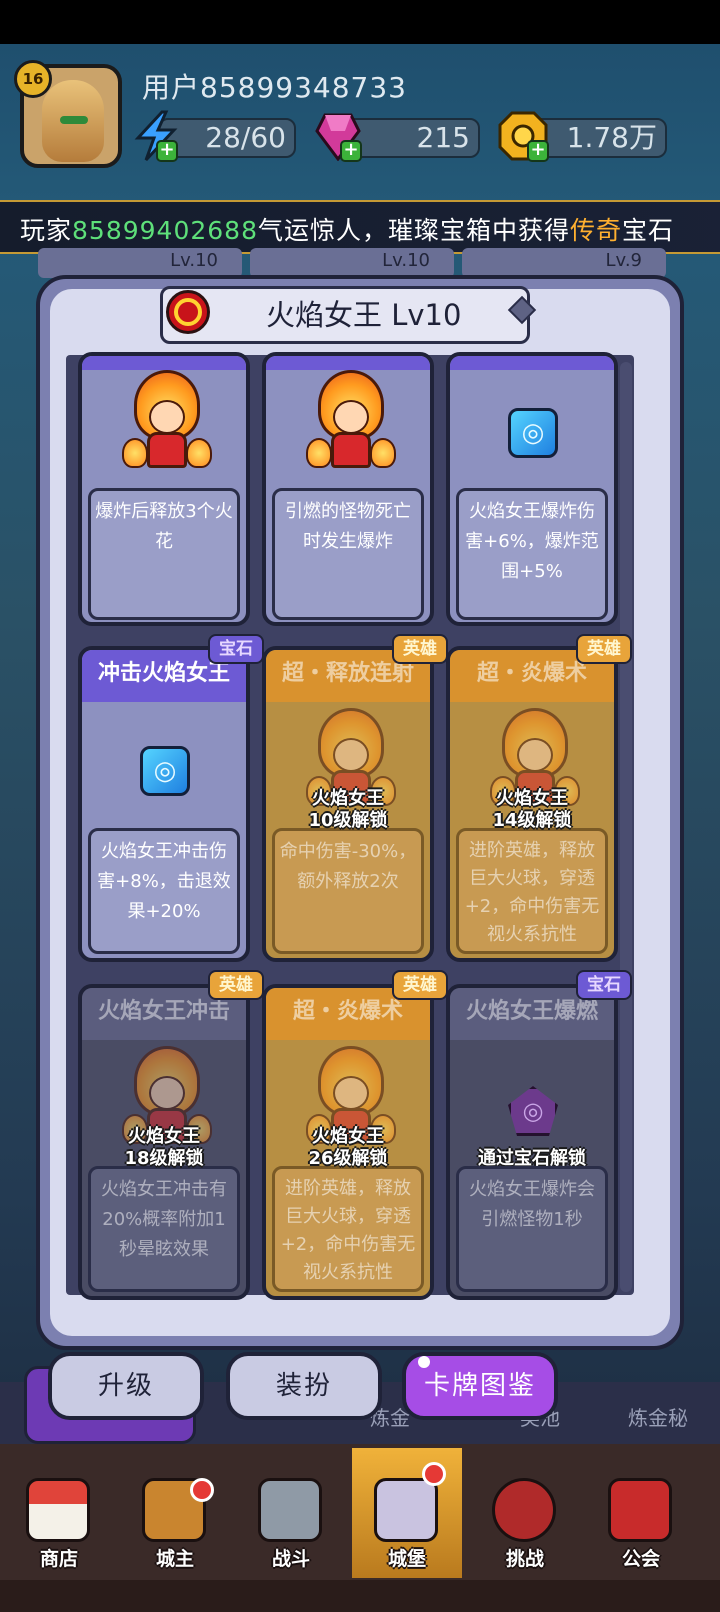 This screenshot has width=720, height=1612. What do you see at coordinates (564, 263) in the screenshot?
I see `bg-hero-slot: Lv.9` at bounding box center [564, 263].